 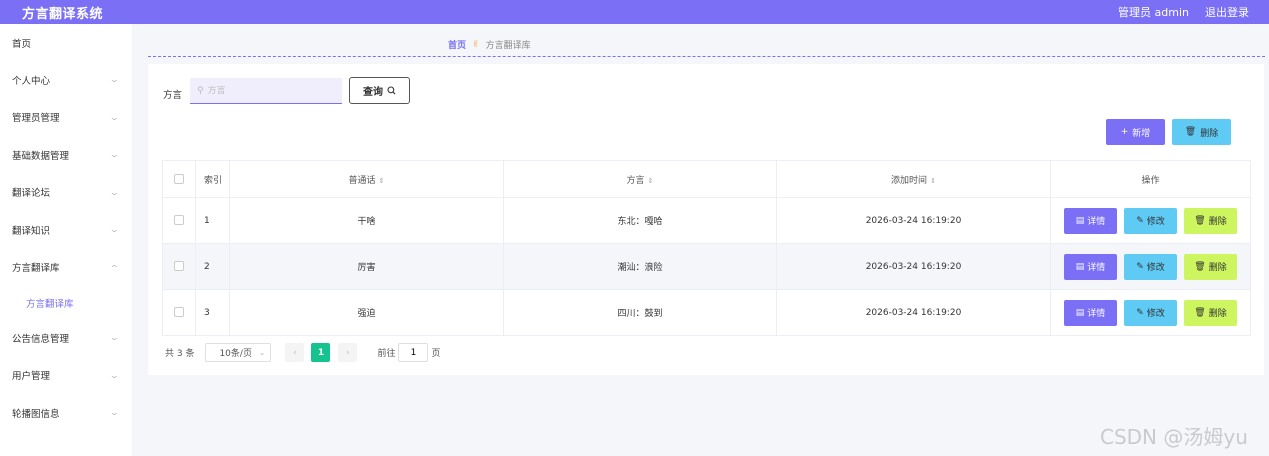 What do you see at coordinates (913, 179) in the screenshot?
I see `header-added-time: 添加时间 ⇕` at bounding box center [913, 179].